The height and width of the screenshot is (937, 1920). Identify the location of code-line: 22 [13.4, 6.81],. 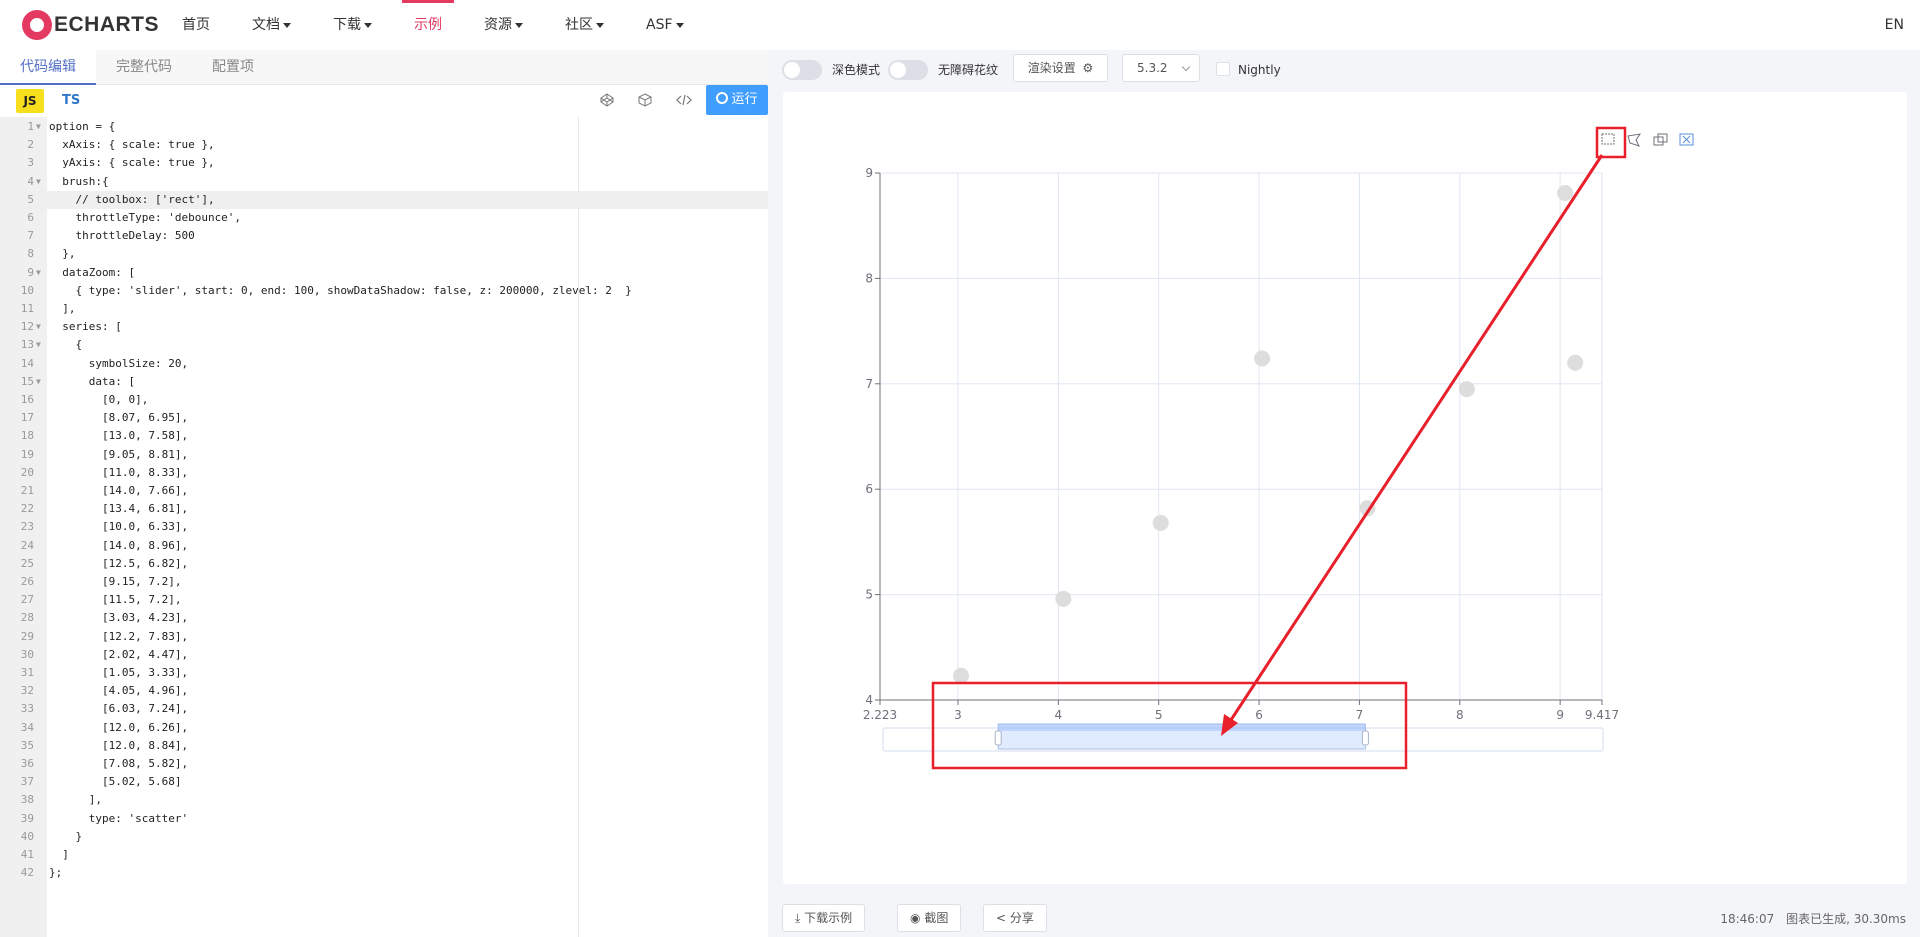
(384, 509).